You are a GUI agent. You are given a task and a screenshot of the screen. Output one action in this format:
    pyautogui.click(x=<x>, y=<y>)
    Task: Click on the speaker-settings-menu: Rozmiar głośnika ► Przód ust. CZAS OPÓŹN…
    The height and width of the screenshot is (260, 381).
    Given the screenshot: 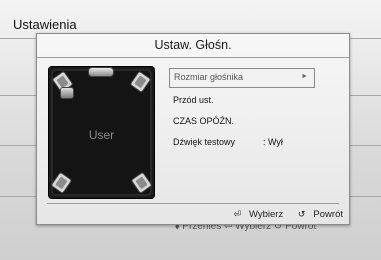 What is the action you would take?
    pyautogui.click(x=244, y=109)
    